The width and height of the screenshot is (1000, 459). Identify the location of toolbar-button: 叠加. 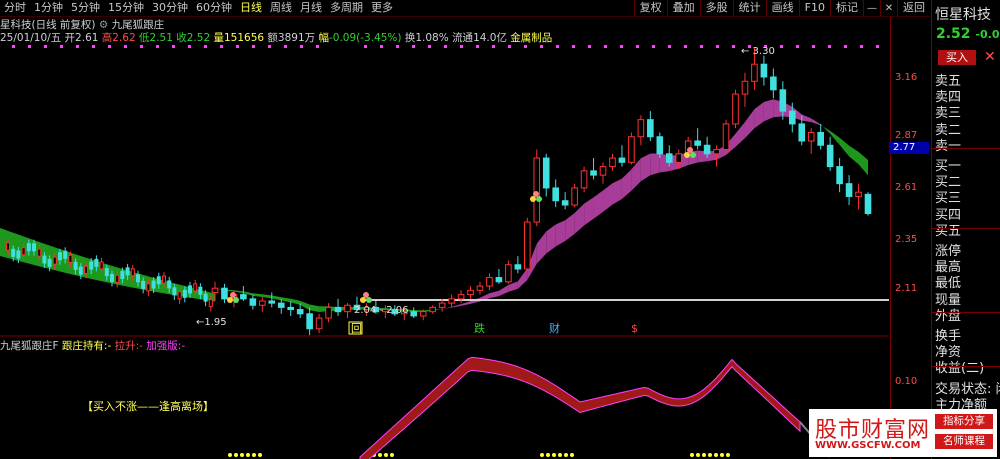
(683, 8).